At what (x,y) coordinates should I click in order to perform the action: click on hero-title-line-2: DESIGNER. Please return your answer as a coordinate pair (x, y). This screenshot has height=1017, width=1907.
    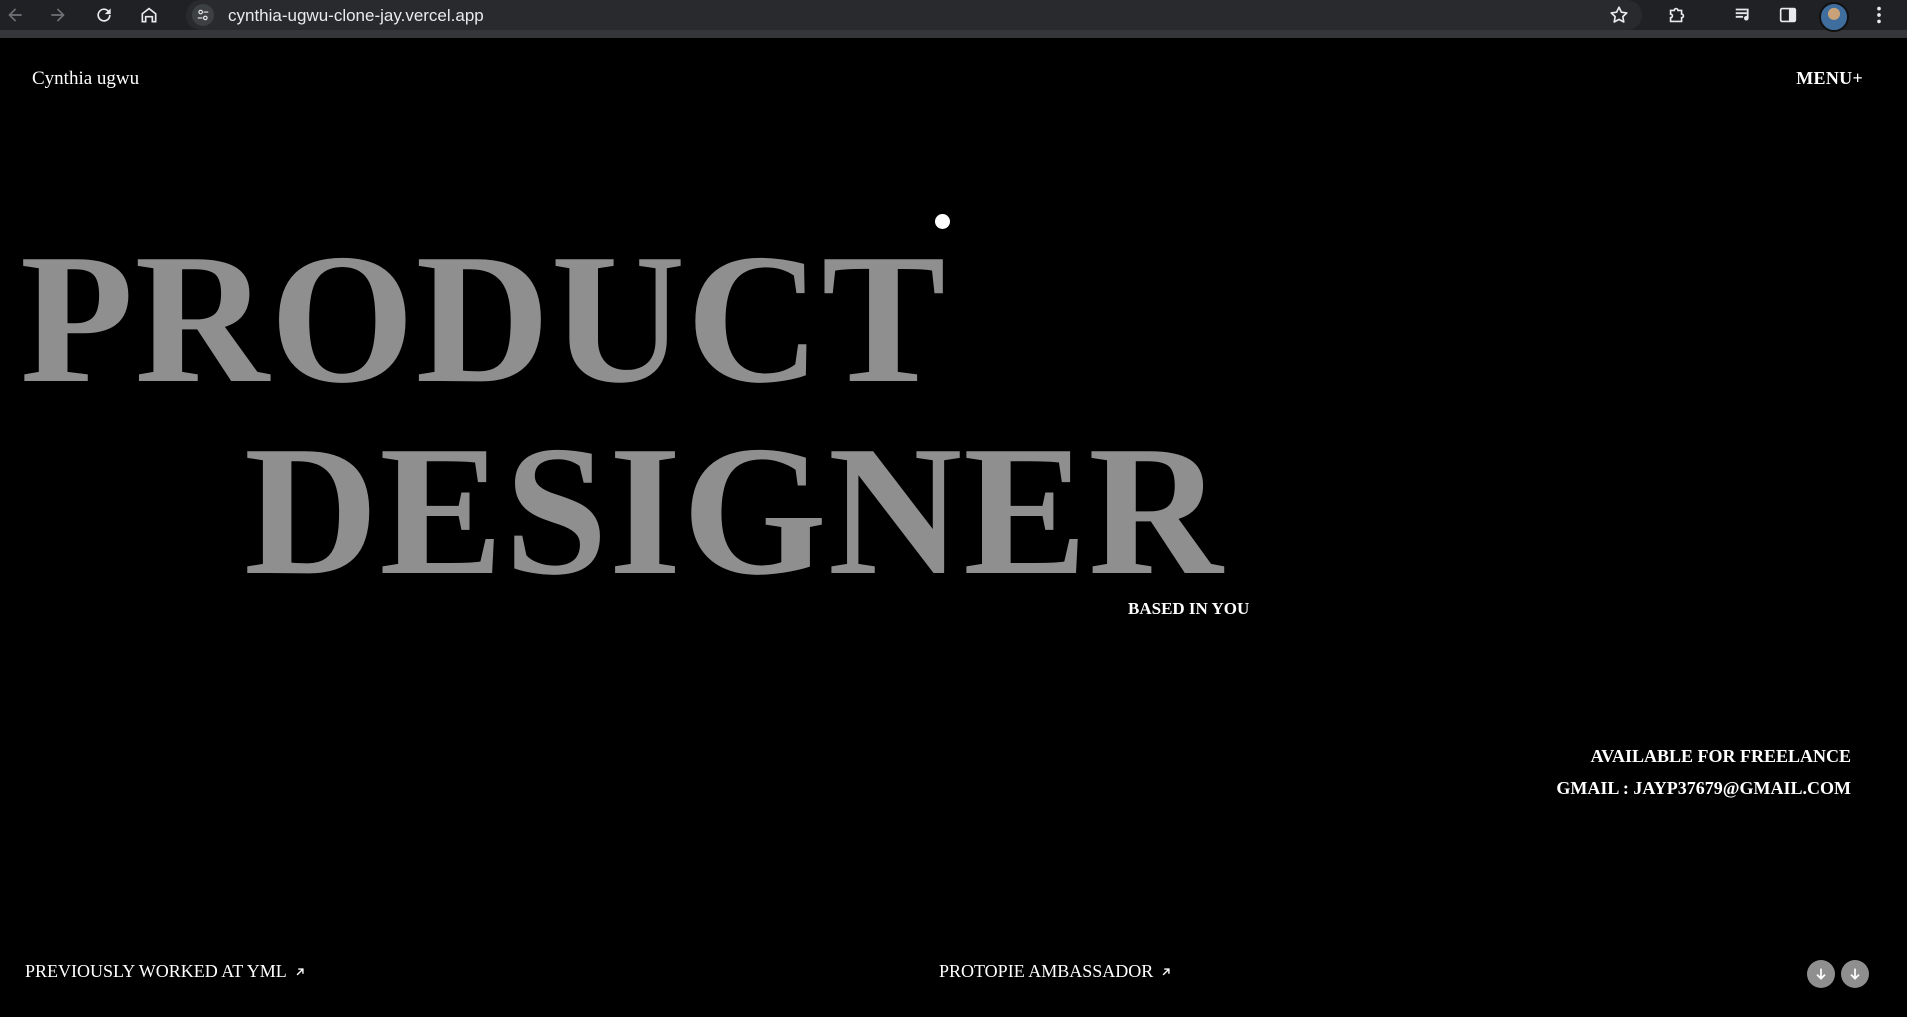
    Looking at the image, I should click on (734, 511).